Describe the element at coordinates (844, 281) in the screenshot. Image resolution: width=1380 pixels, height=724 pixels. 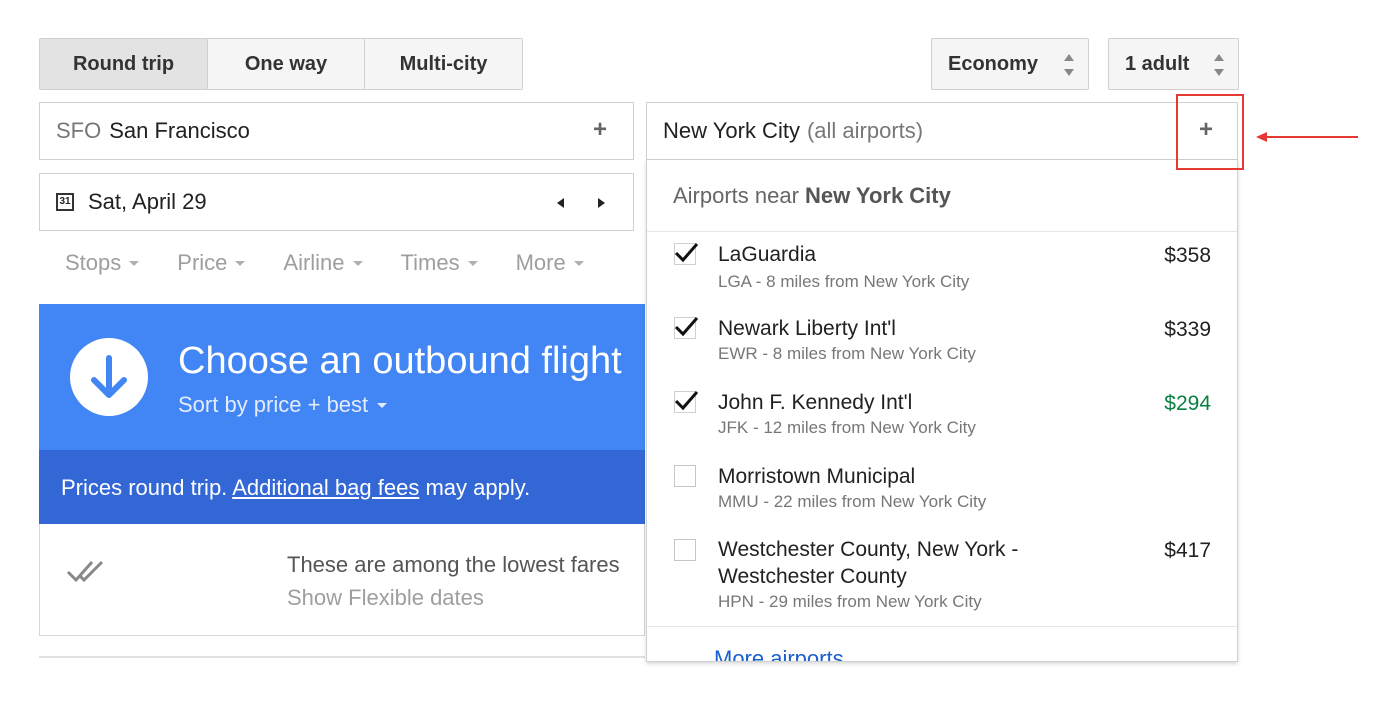
I see `airport-detail: LGA - 8 miles from New York City` at that location.